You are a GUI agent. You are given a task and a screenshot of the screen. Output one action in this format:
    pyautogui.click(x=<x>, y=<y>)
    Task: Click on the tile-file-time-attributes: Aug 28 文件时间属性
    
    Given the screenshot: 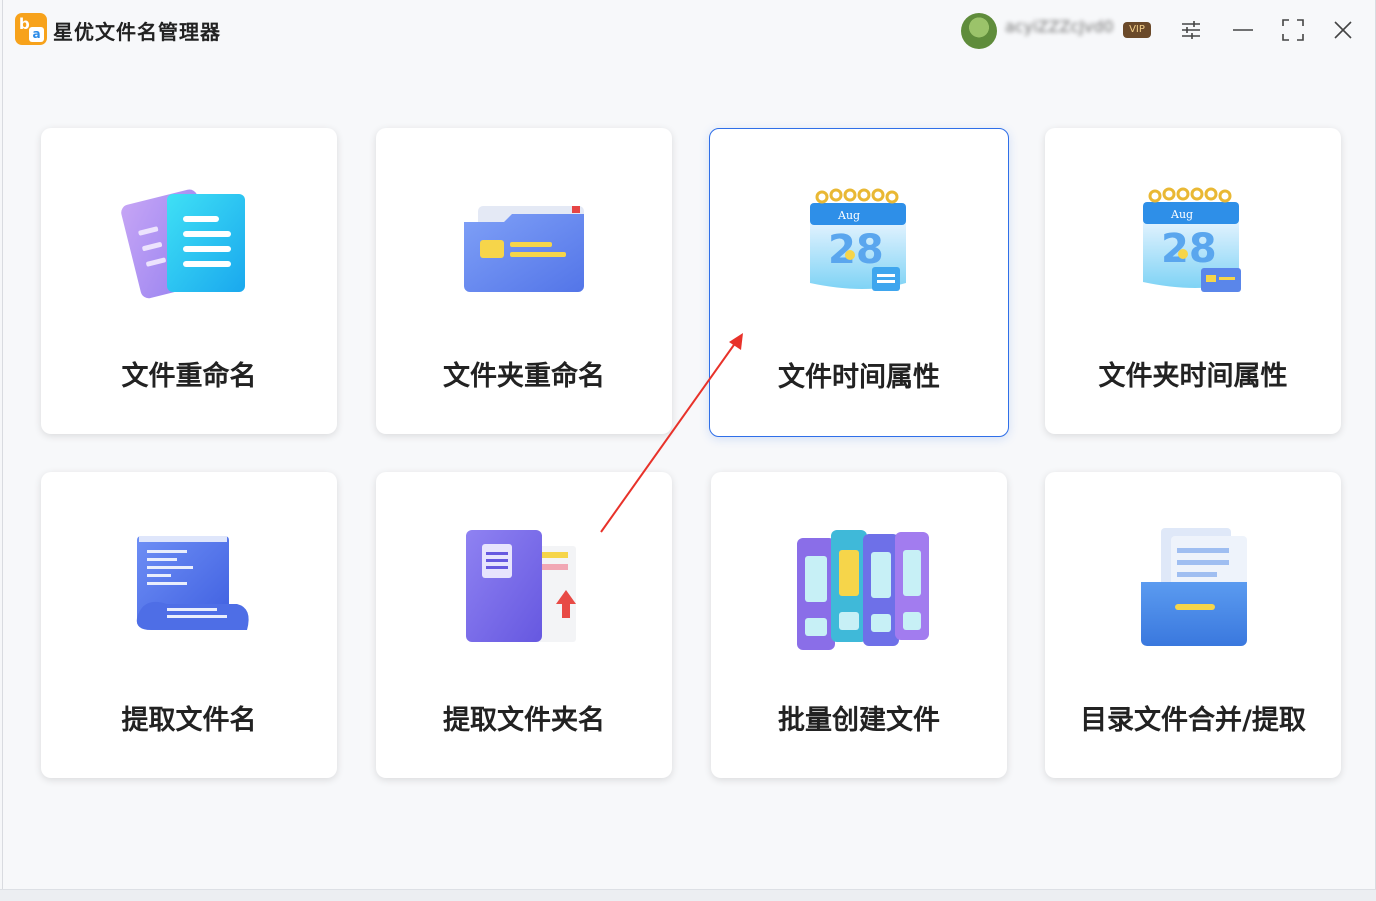 What is the action you would take?
    pyautogui.click(x=859, y=282)
    